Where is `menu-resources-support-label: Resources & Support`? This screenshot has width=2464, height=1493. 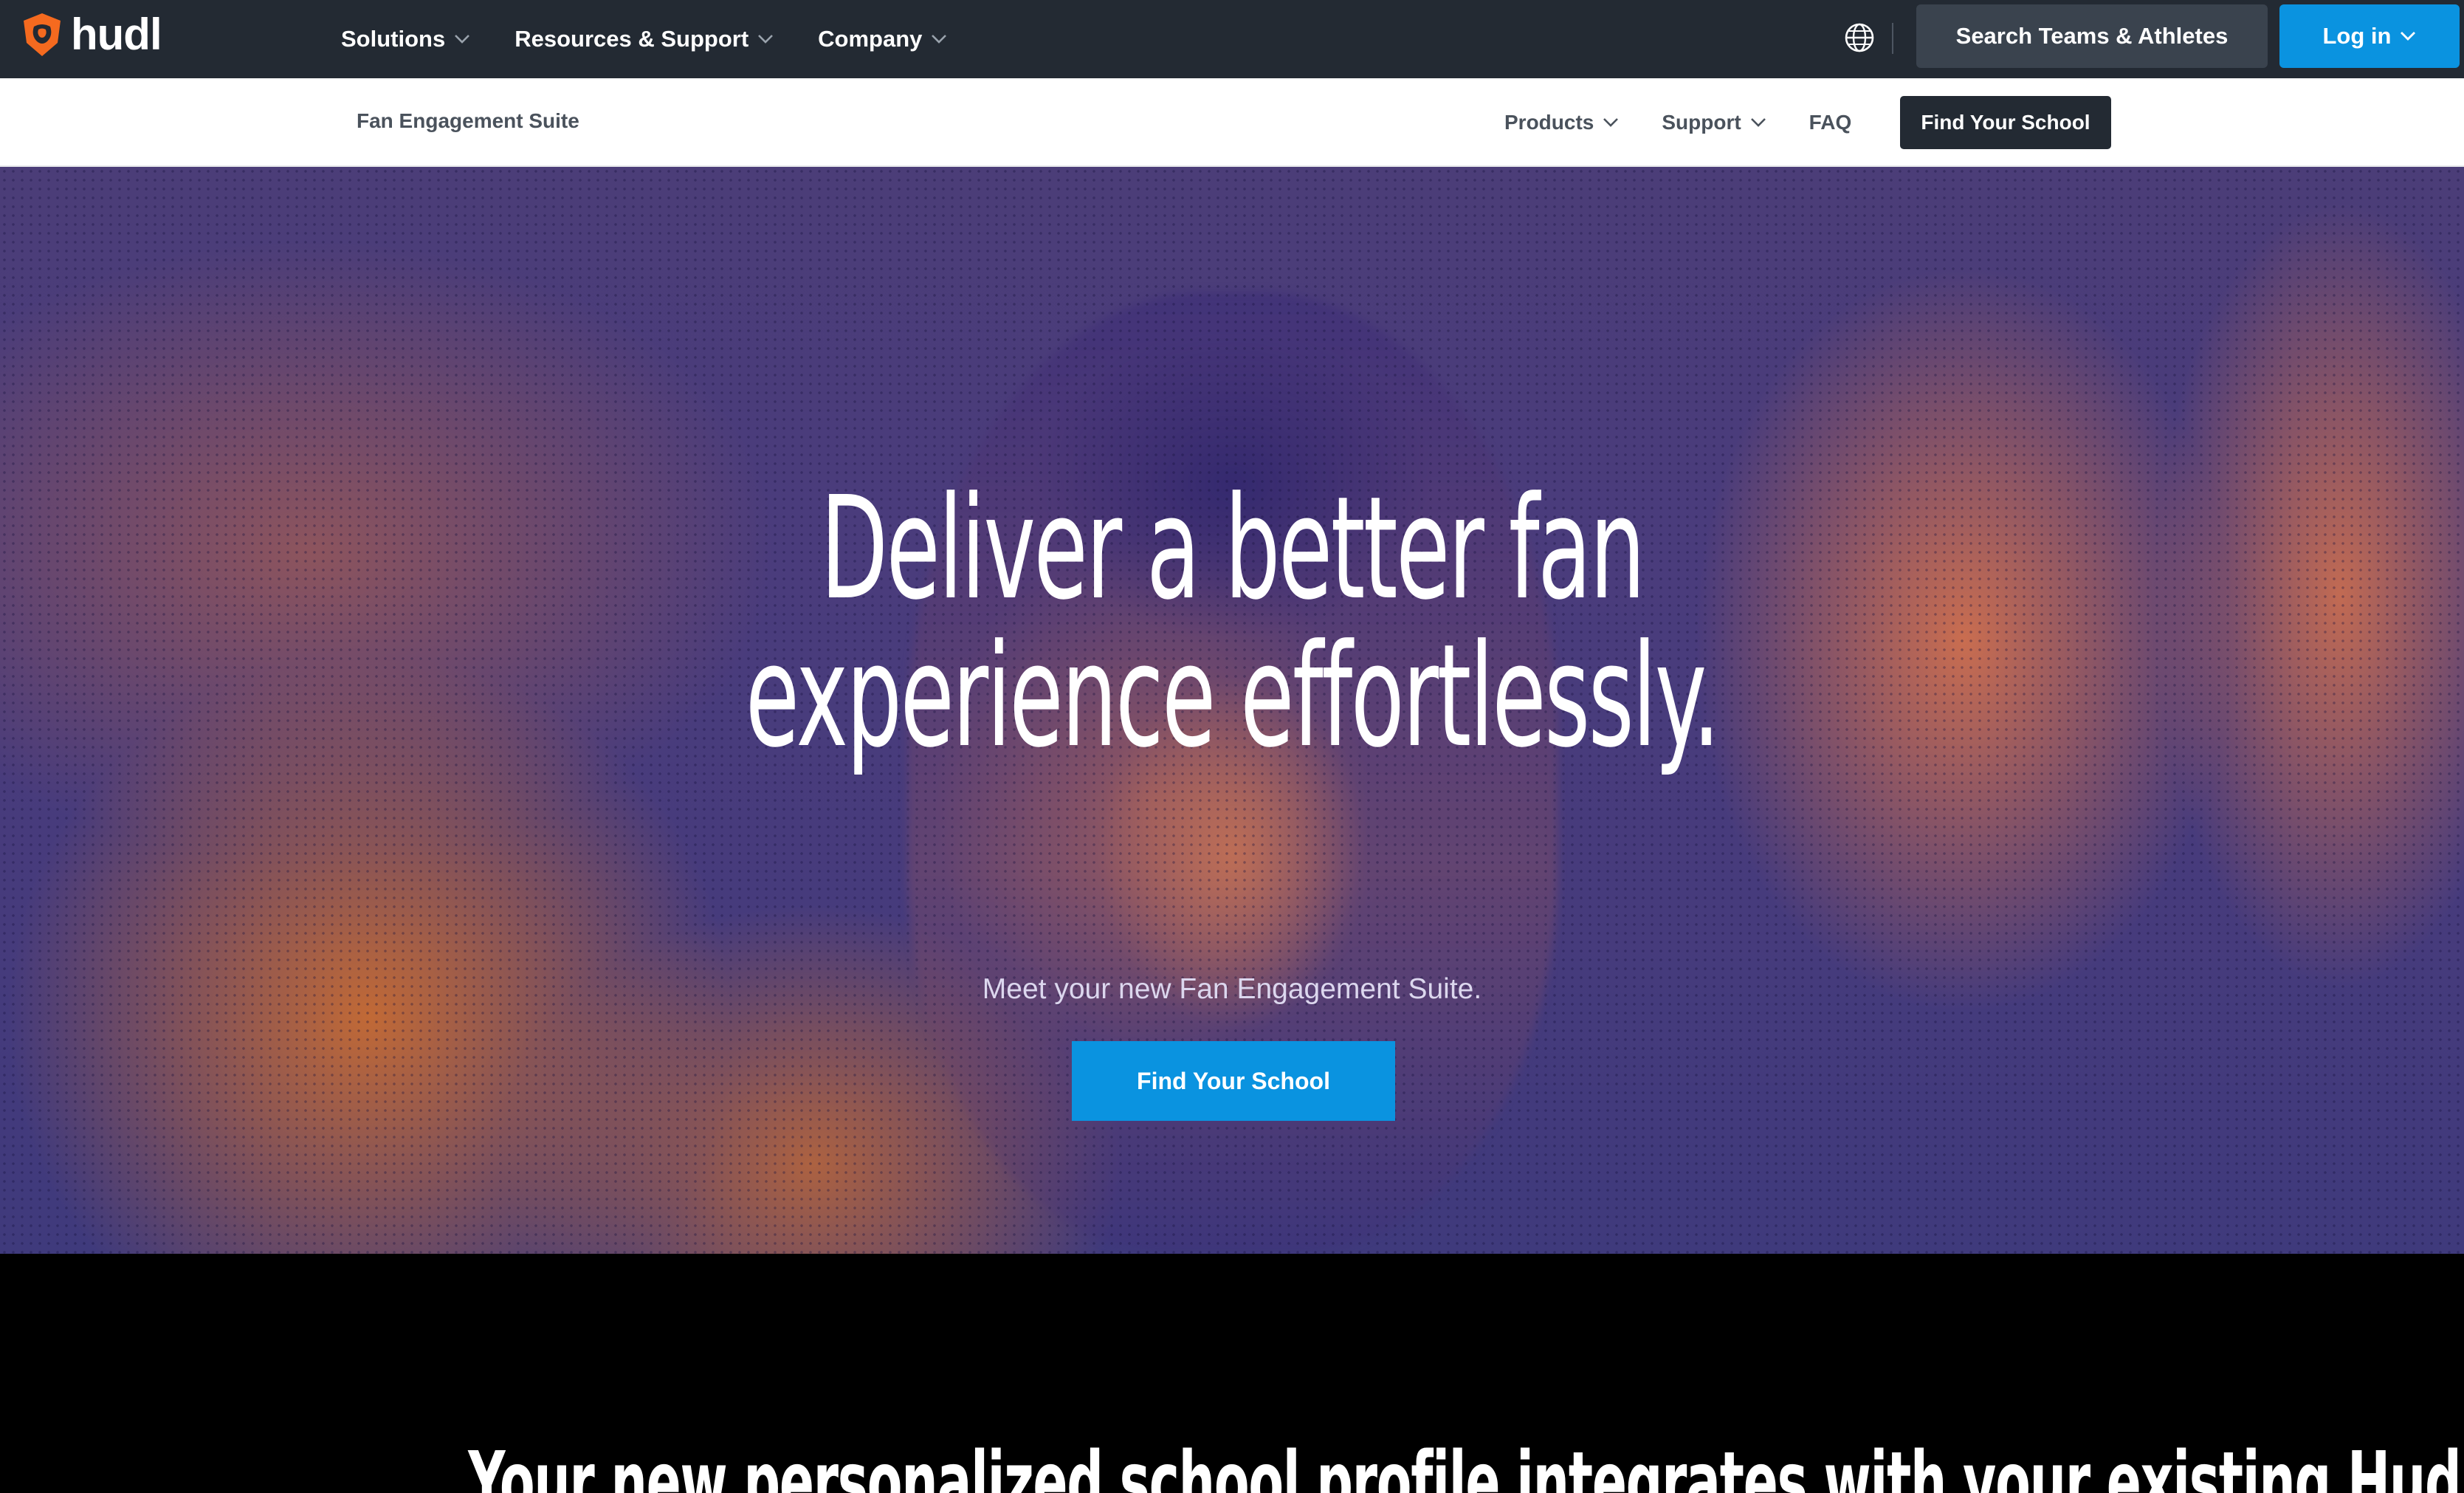
menu-resources-support-label: Resources & Support is located at coordinates (632, 39).